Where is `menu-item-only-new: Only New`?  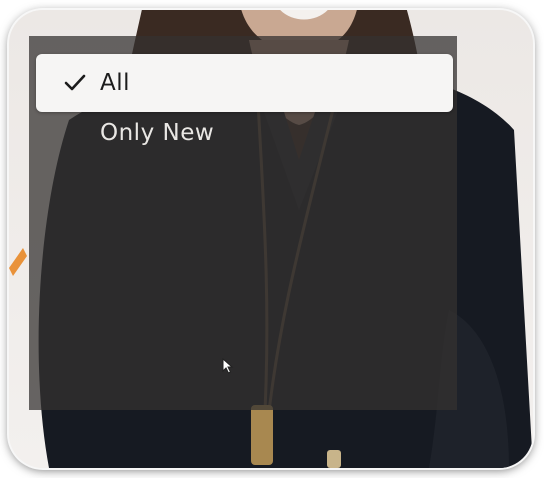
menu-item-only-new: Only New is located at coordinates (243, 133).